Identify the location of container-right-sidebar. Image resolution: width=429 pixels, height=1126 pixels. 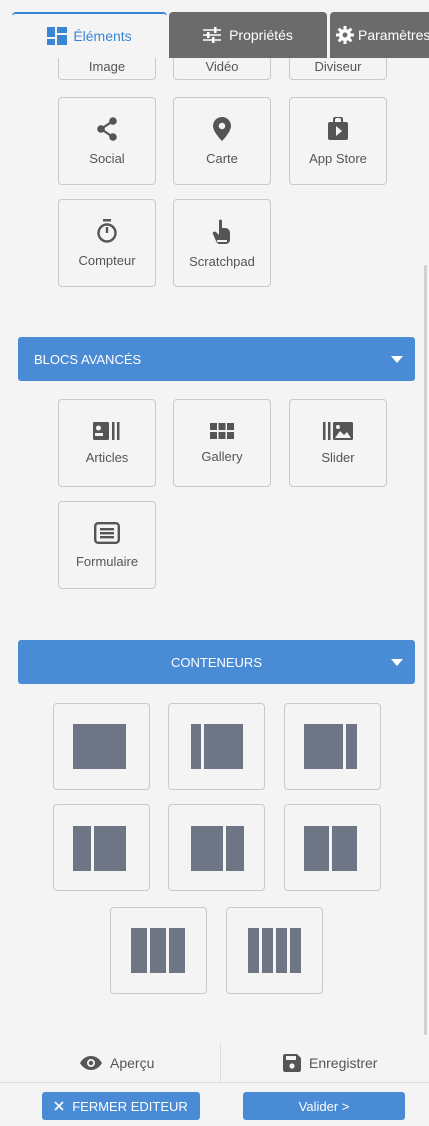
(332, 746).